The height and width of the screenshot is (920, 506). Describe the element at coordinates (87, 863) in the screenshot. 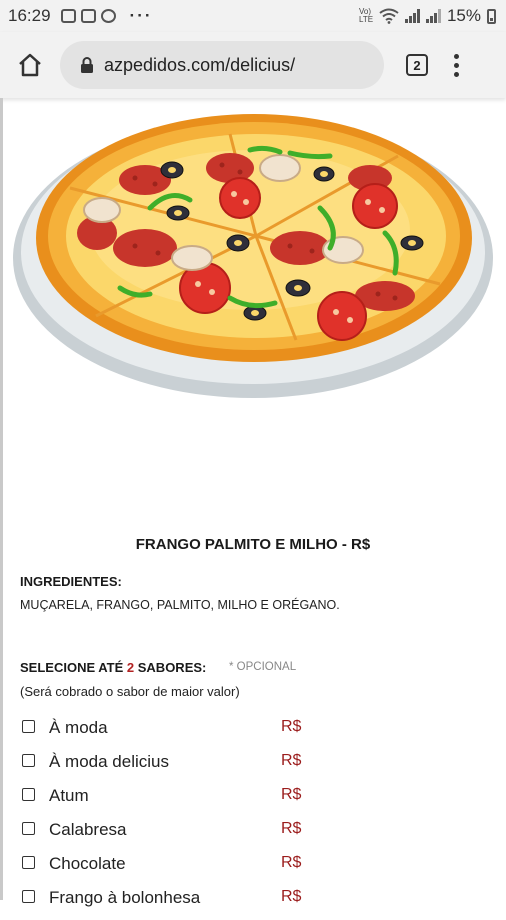

I see `flavor-label: Chocolate` at that location.